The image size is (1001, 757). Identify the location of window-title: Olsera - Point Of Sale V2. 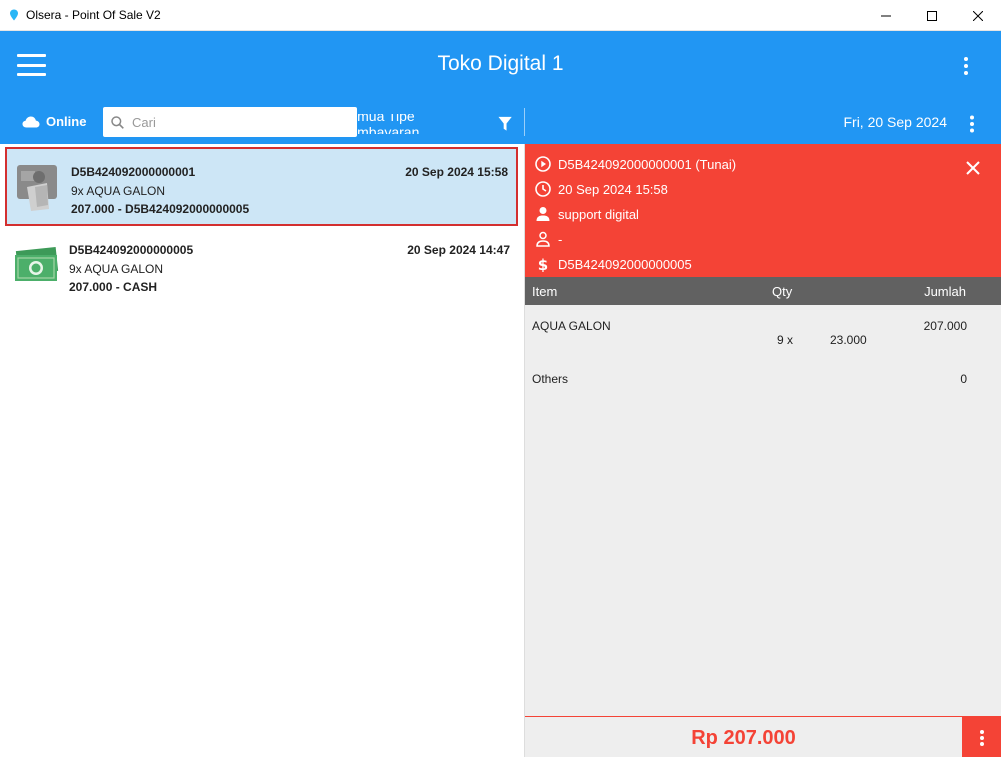
(93, 15).